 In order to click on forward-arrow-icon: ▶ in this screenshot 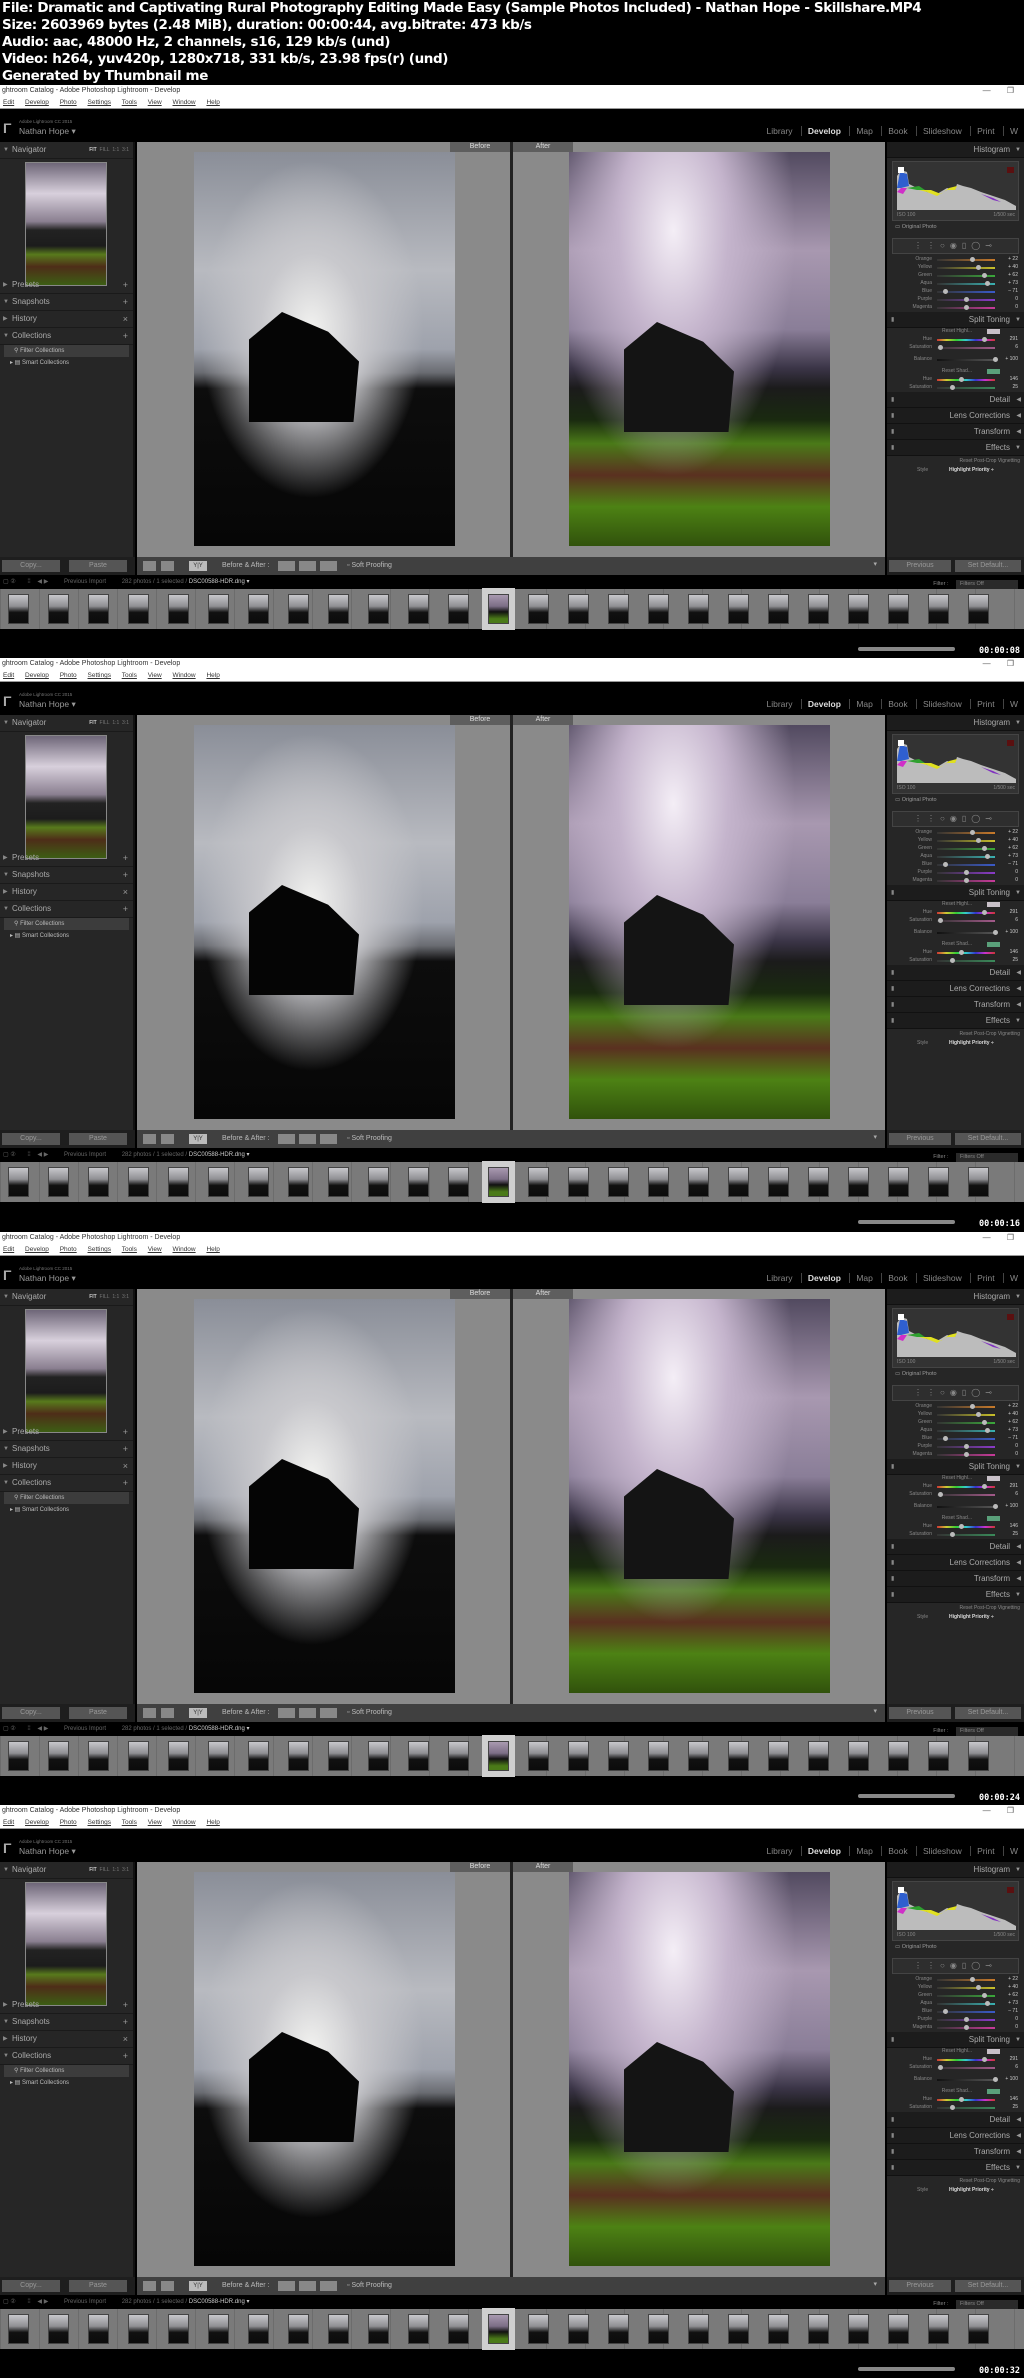, I will do `click(46, 1155)`.